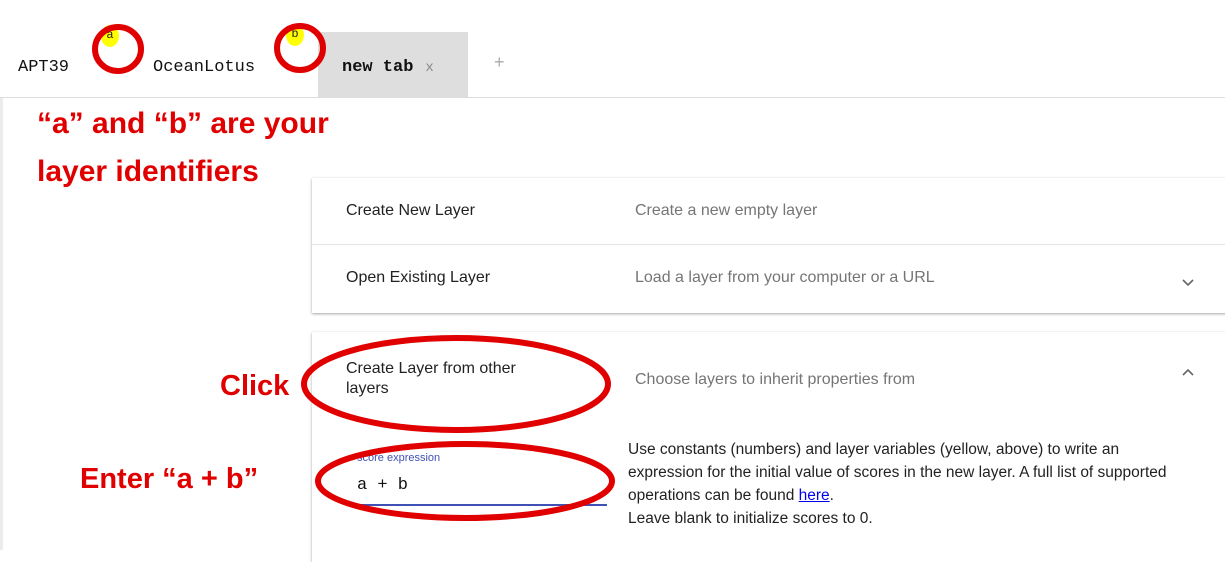  What do you see at coordinates (169, 479) in the screenshot?
I see `annotation-enter: Enter “a + b”` at bounding box center [169, 479].